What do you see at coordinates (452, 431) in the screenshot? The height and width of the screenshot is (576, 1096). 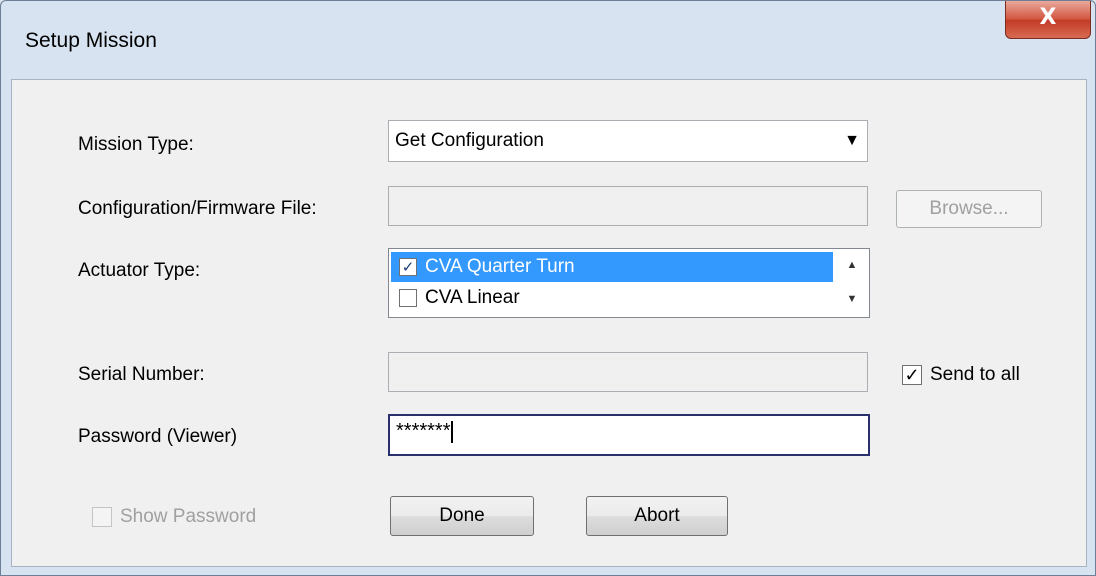 I see `text-caret` at bounding box center [452, 431].